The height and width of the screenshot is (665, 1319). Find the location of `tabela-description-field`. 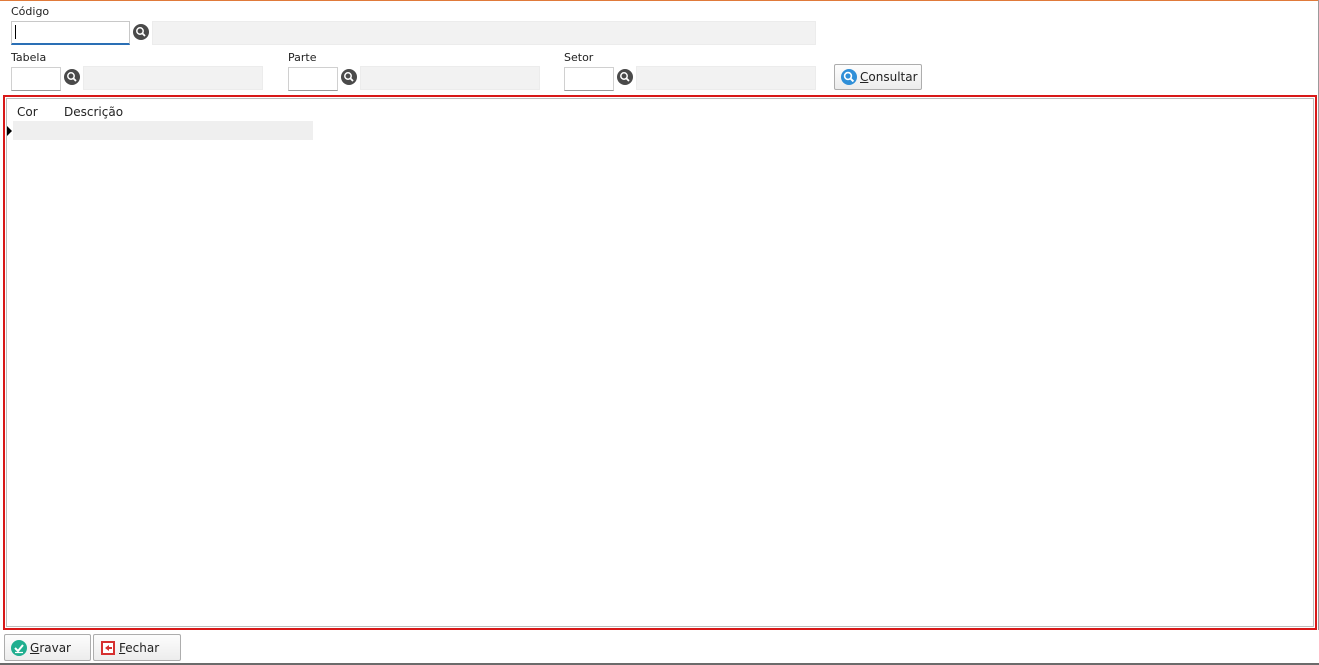

tabela-description-field is located at coordinates (173, 78).